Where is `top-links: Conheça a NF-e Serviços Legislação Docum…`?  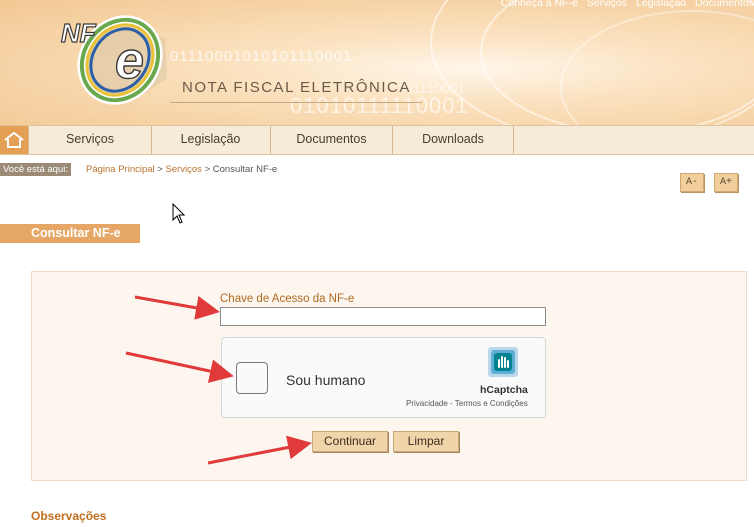
top-links: Conheça a NF-e Serviços Legislação Docum… is located at coordinates (624, 4).